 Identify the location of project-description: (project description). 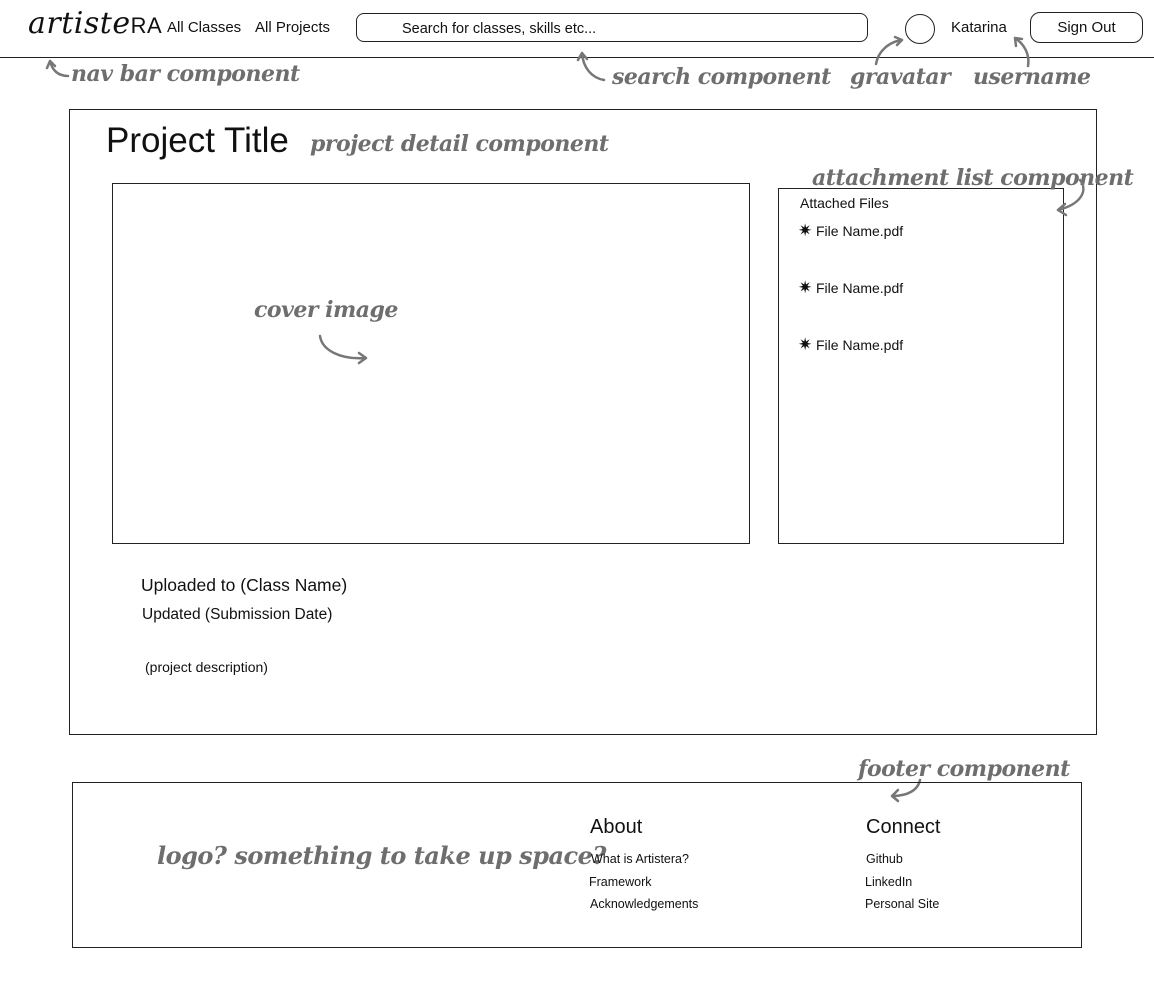
(206, 667).